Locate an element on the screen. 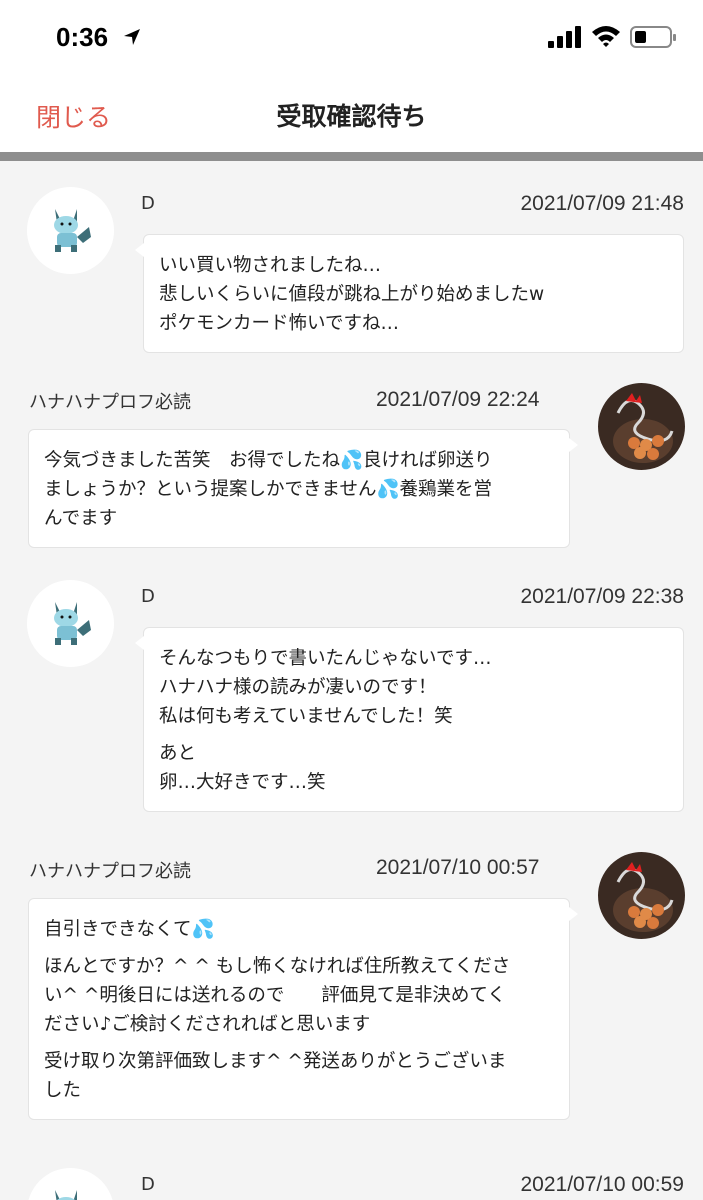 This screenshot has width=703, height=1200. location-arrow-icon is located at coordinates (132, 37).